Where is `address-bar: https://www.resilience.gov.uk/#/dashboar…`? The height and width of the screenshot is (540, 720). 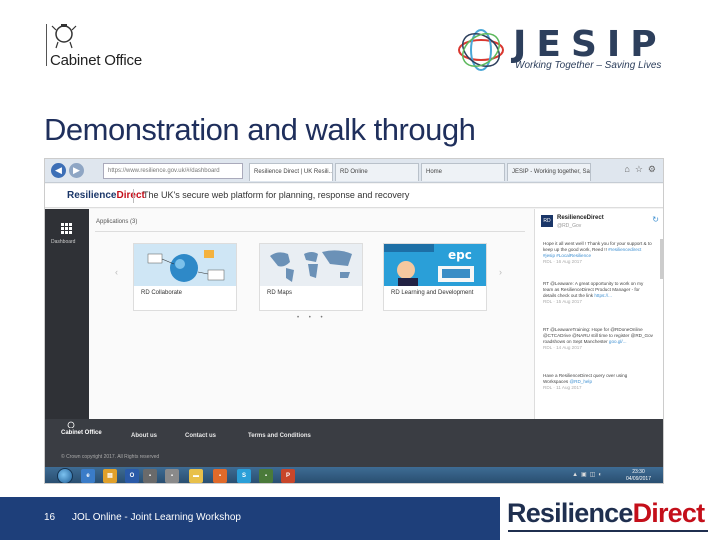
address-bar: https://www.resilience.gov.uk/#/dashboar… is located at coordinates (173, 171).